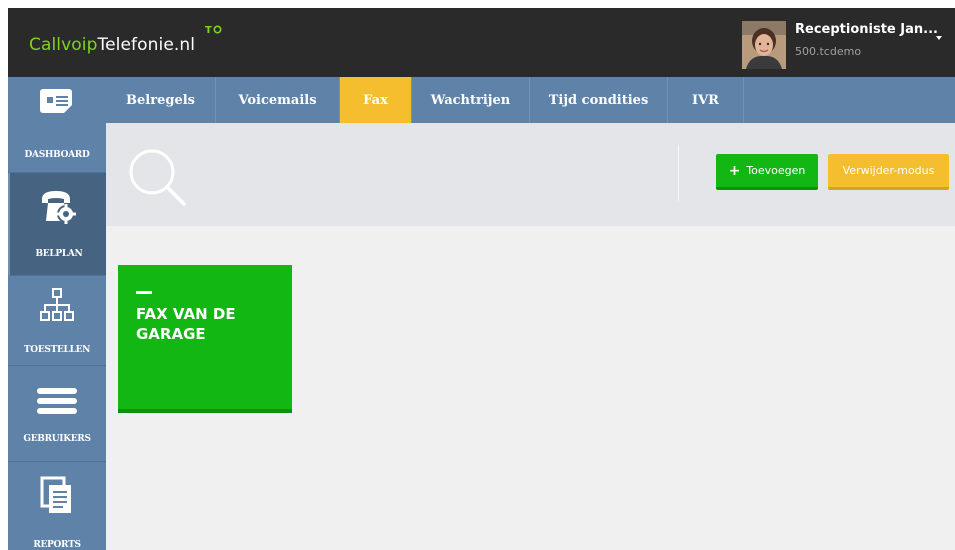 This screenshot has width=955, height=550. What do you see at coordinates (939, 37) in the screenshot?
I see `user-menu-caret-icon` at bounding box center [939, 37].